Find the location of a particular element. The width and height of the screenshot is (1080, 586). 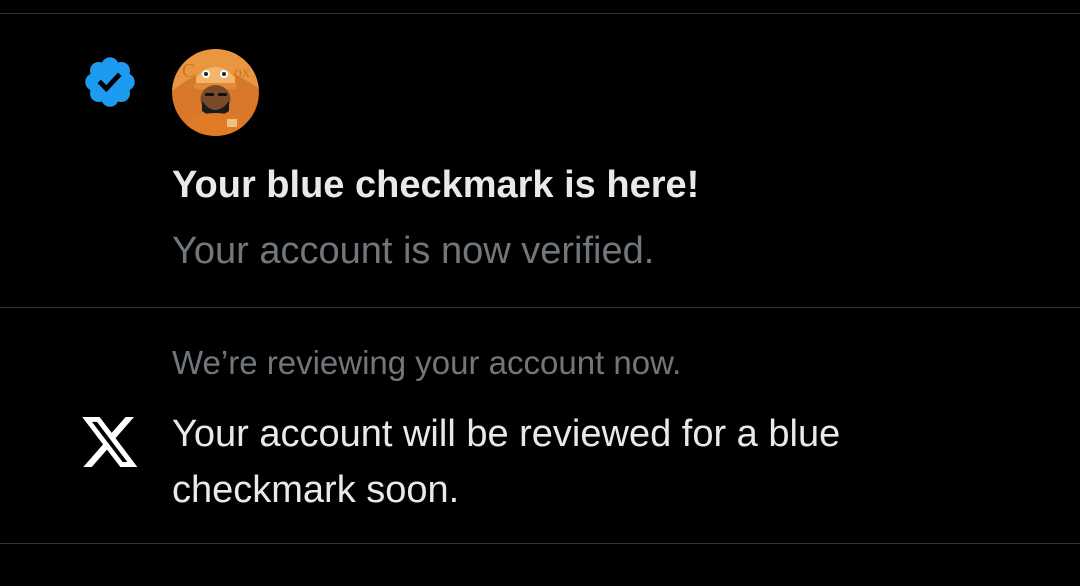

svg-text: C is located at coordinates (188, 71).